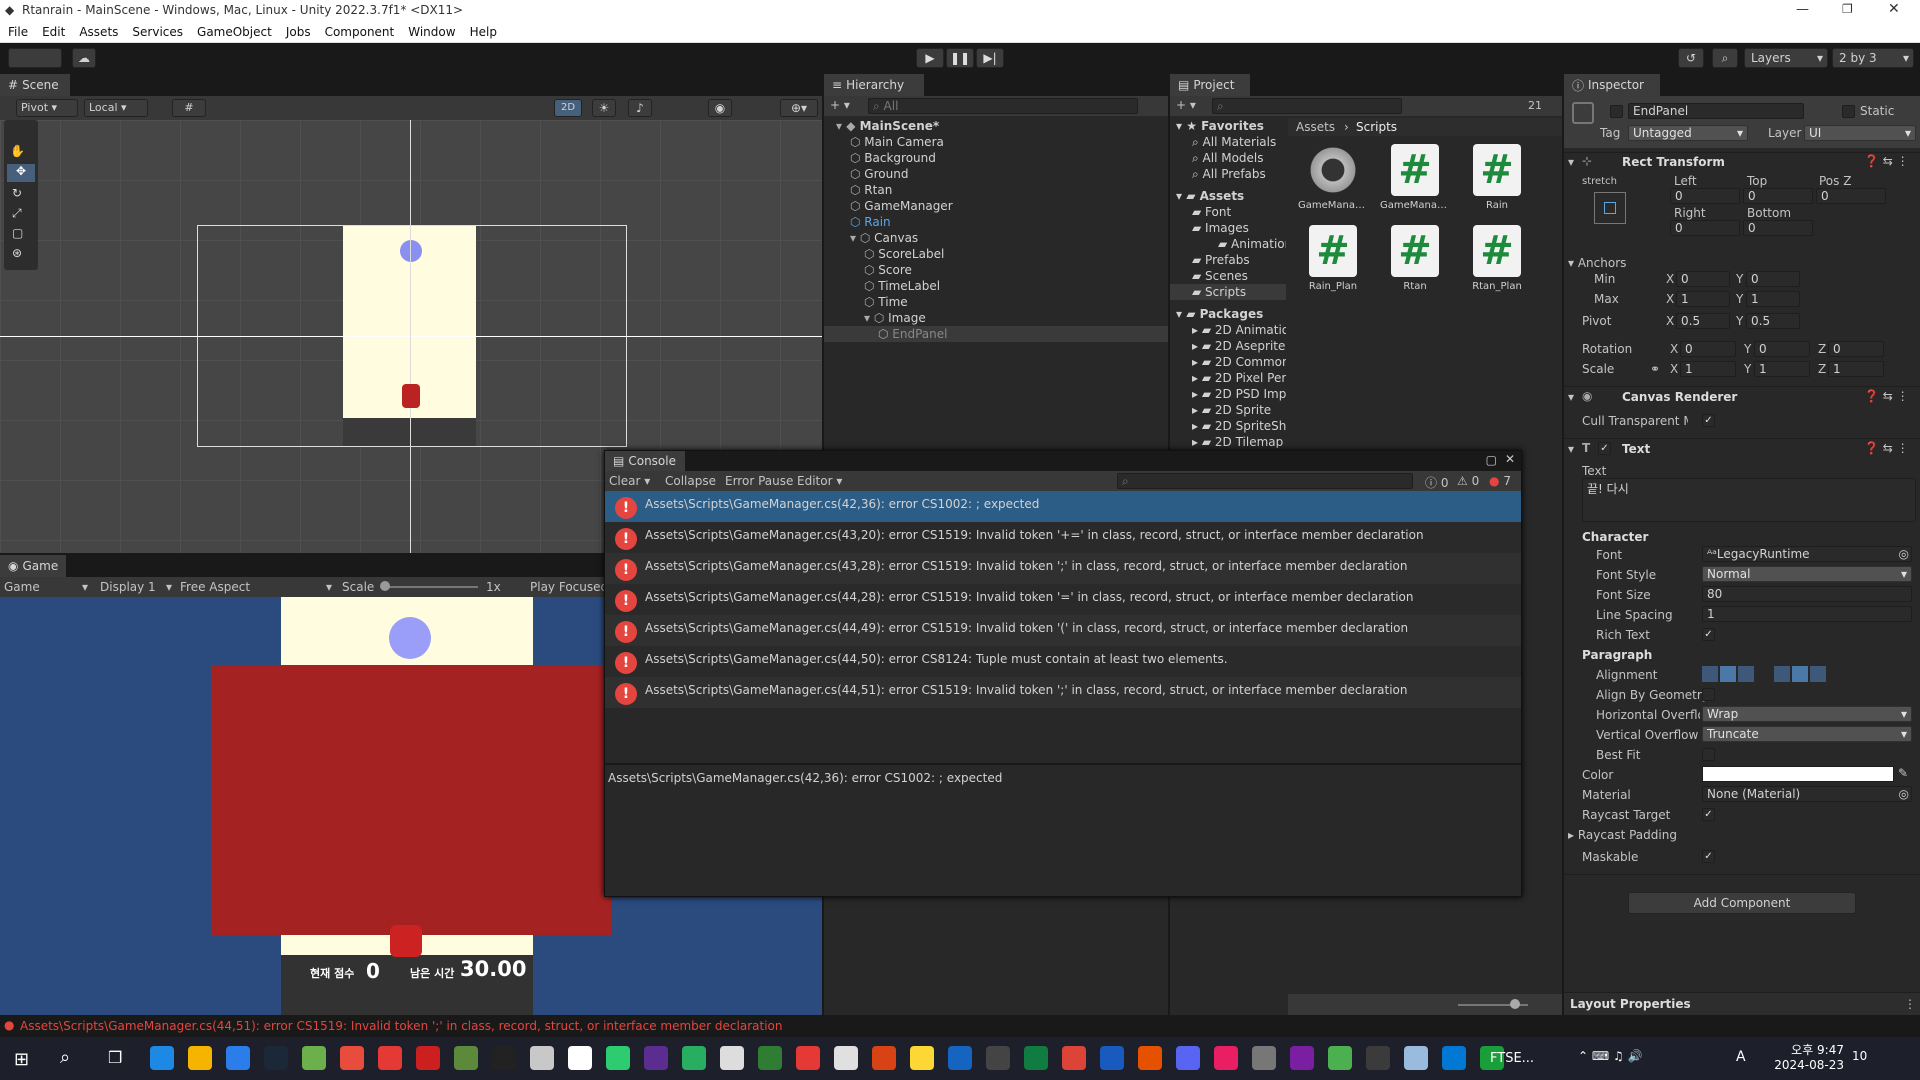 This screenshot has height=1080, width=1920. What do you see at coordinates (1708, 754) in the screenshot?
I see `best-fit-checkbox` at bounding box center [1708, 754].